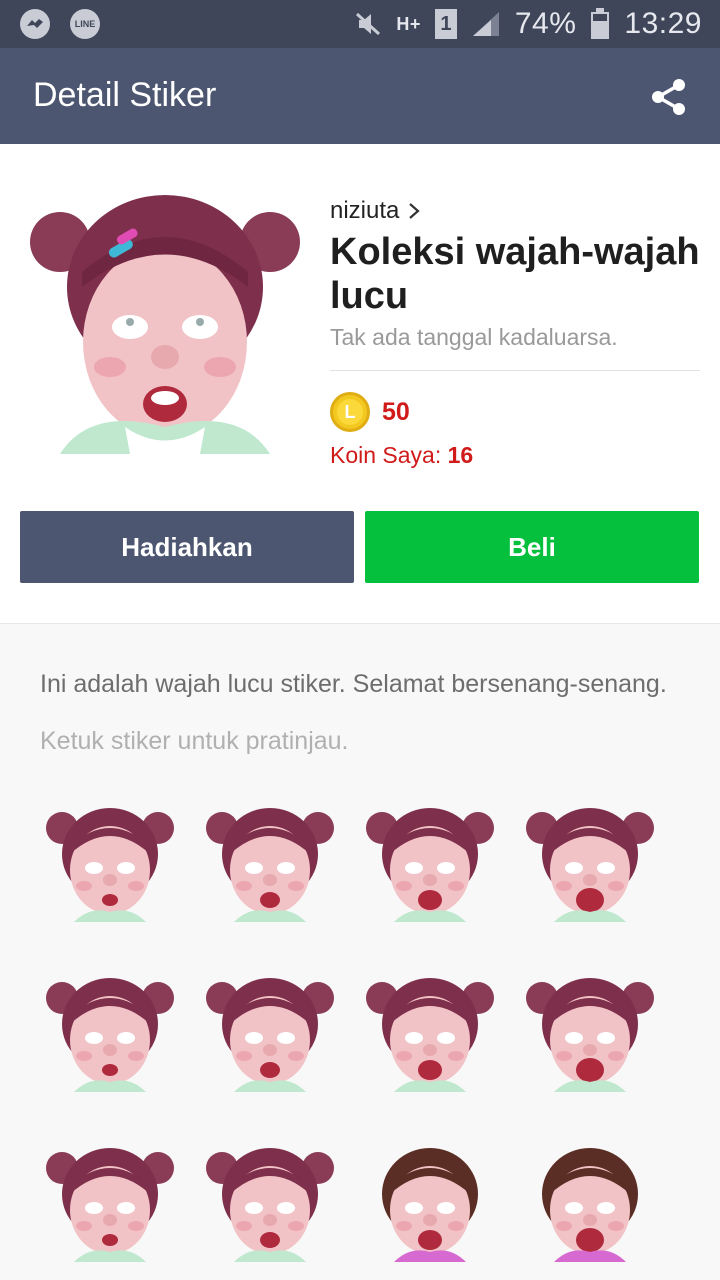 The width and height of the screenshot is (720, 1280). What do you see at coordinates (194, 741) in the screenshot?
I see `preview-hint: Ketuk stiker untuk pratinjau.` at bounding box center [194, 741].